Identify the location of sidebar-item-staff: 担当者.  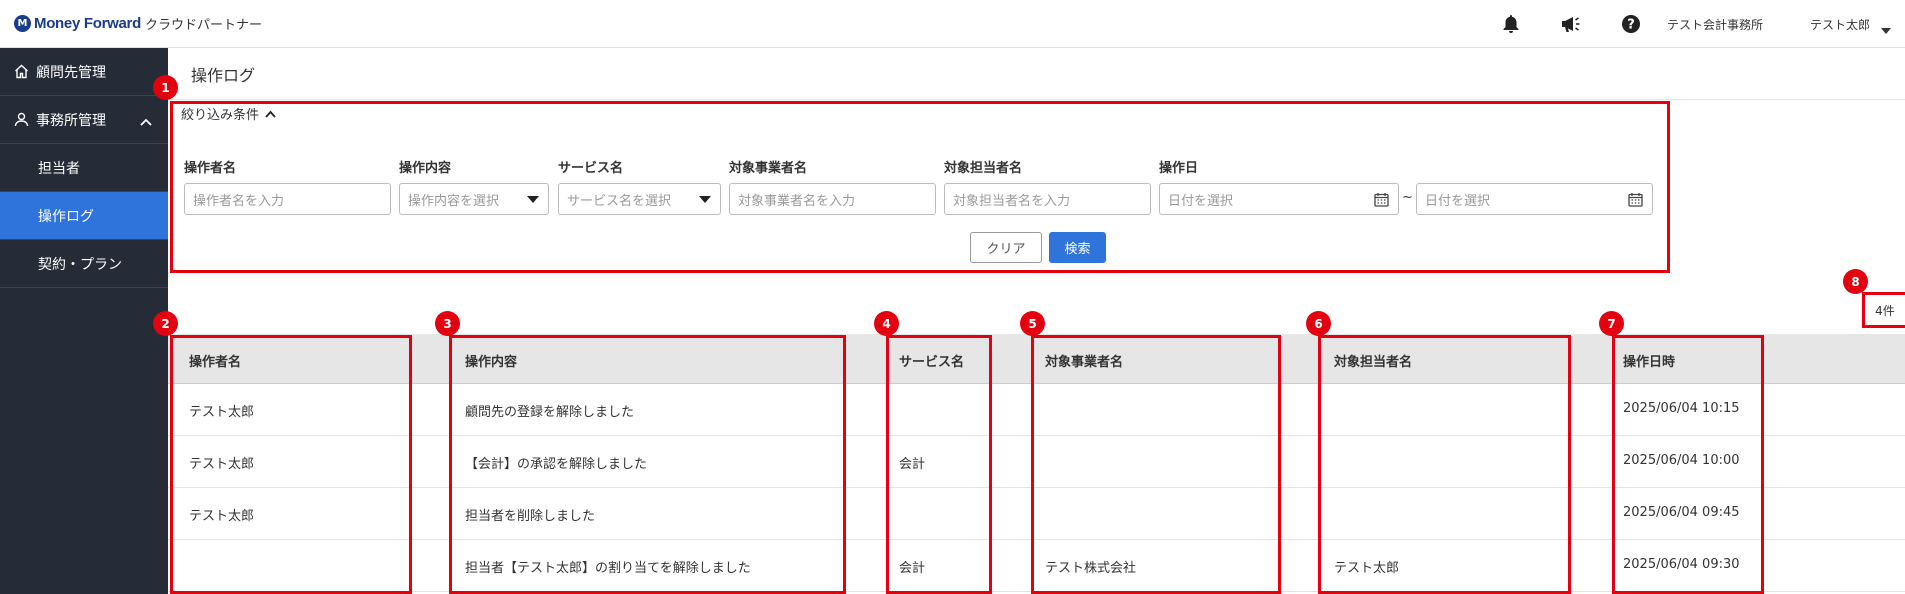
(84, 168).